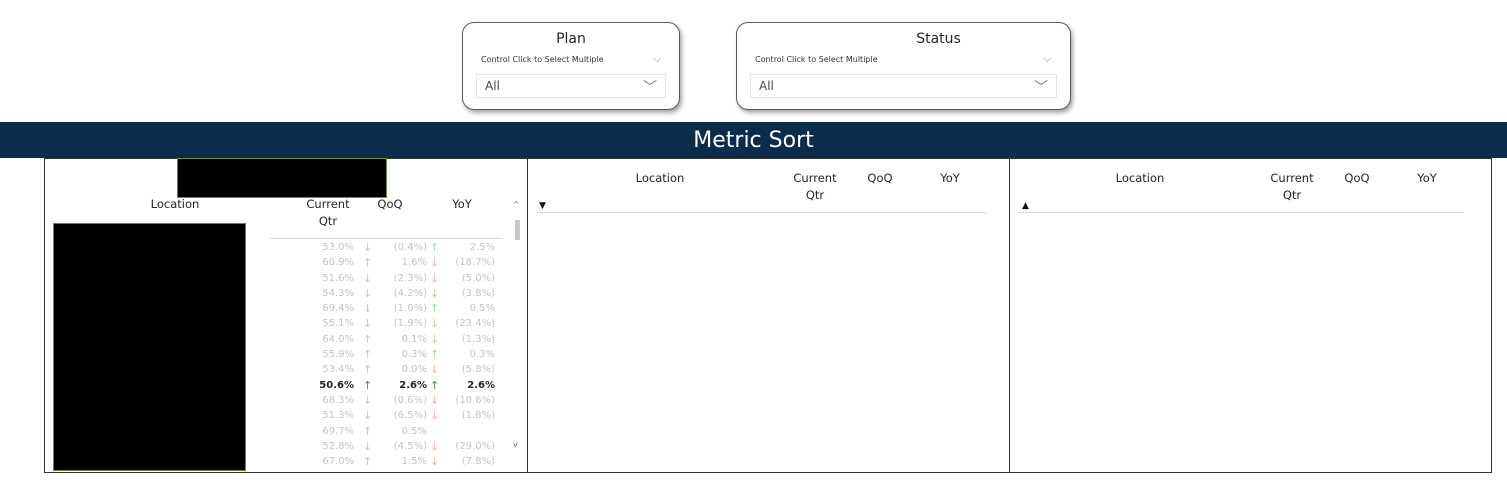 This screenshot has height=483, width=1507. I want to click on current-qtr-value: 50.6%, so click(336, 385).